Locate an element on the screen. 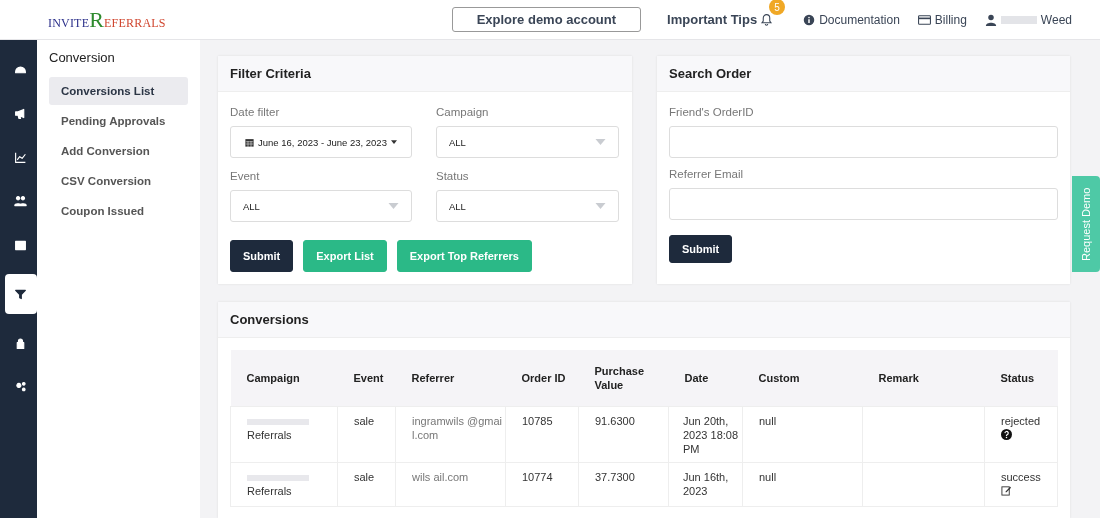 This screenshot has width=1100, height=518. sidebar-title: Conversion is located at coordinates (82, 57).